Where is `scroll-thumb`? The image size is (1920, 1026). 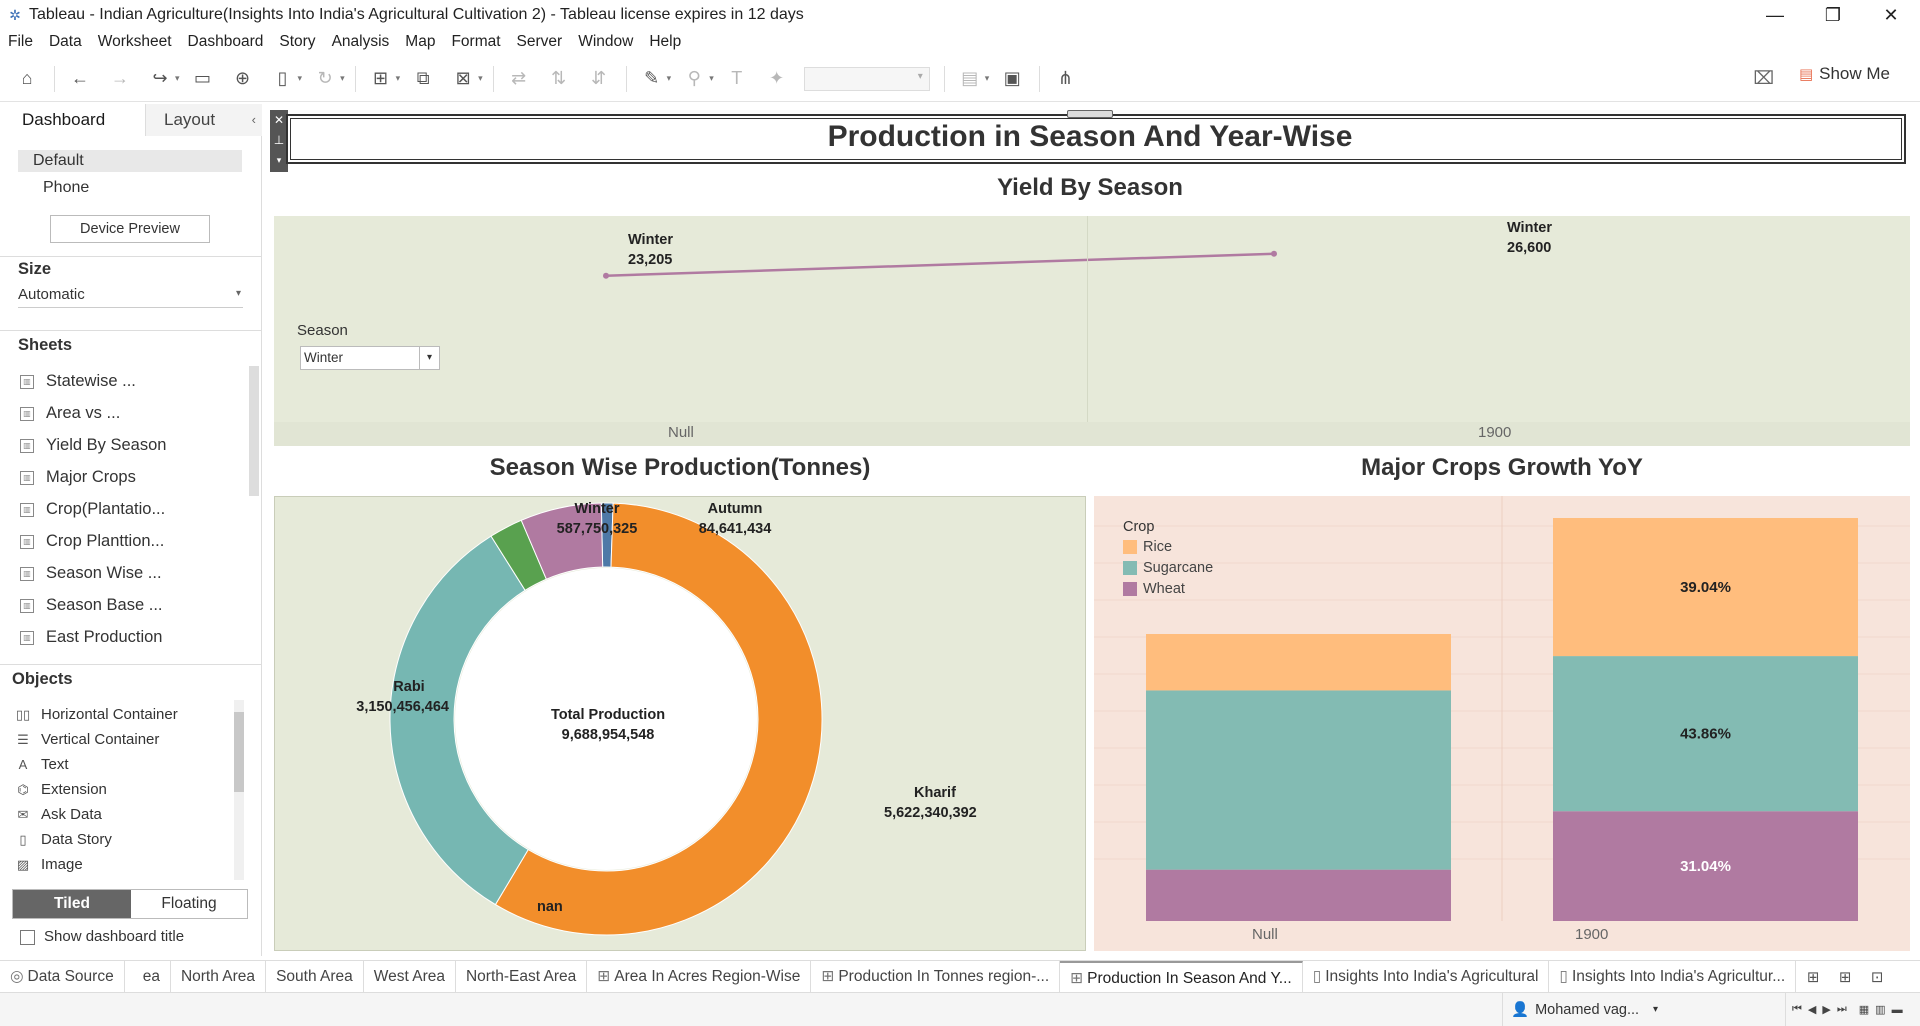
scroll-thumb is located at coordinates (239, 752).